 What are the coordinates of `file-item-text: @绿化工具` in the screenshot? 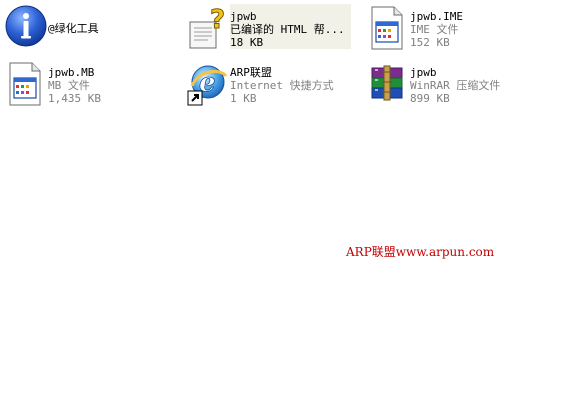 It's located at (73, 19).